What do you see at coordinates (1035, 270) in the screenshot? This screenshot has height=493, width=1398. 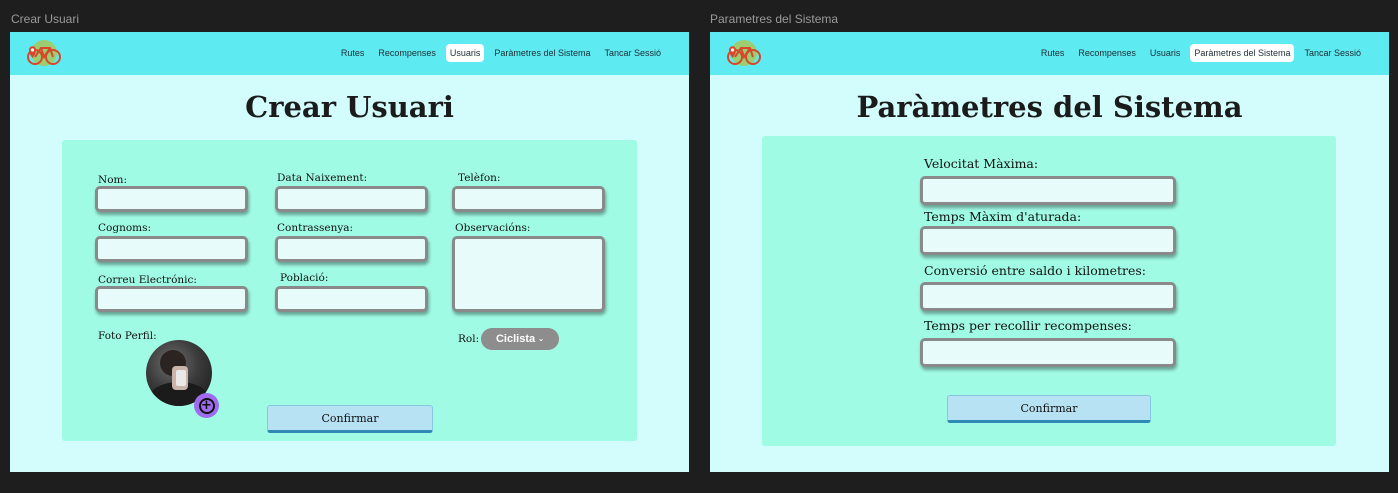 I see `conversio-saldo-label: Conversió entre saldo i kilometres:` at bounding box center [1035, 270].